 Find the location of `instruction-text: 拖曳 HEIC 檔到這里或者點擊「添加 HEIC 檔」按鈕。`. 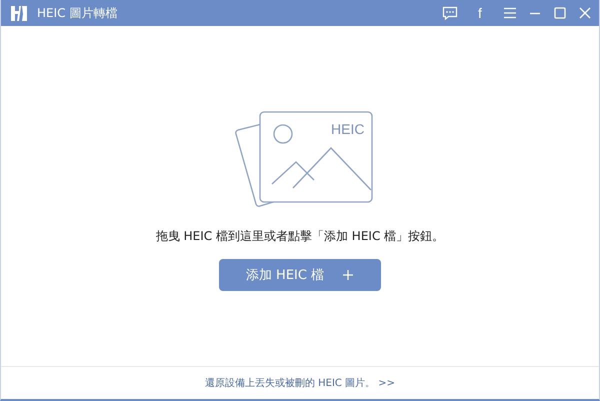

instruction-text: 拖曳 HEIC 檔到這里或者點擊「添加 HEIC 檔」按鈕。 is located at coordinates (300, 236).